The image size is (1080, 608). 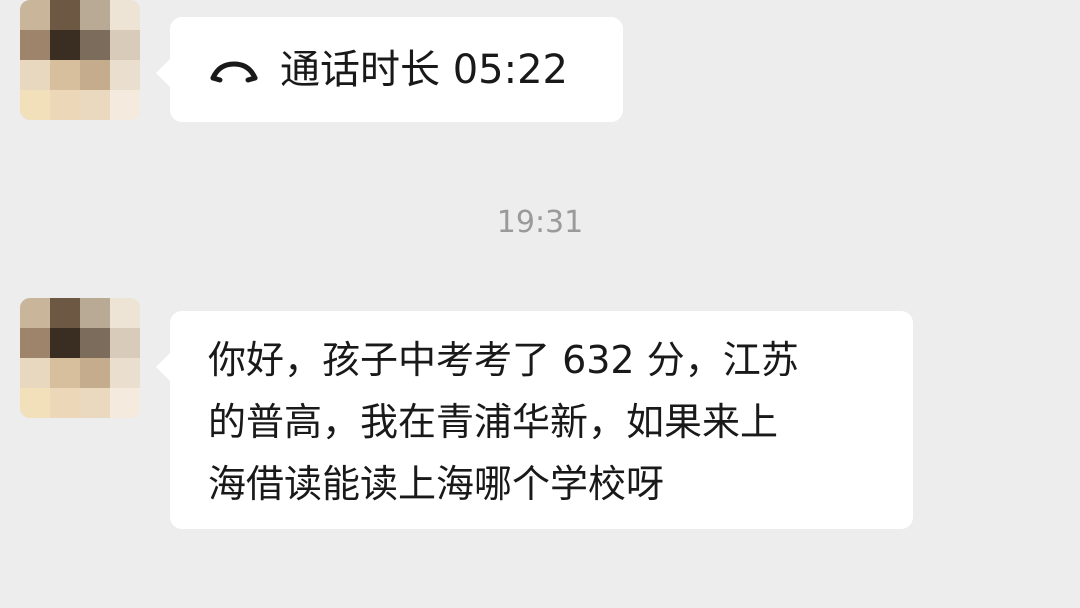 I want to click on call-duration-message: 通话时长 05:22, so click(x=389, y=69).